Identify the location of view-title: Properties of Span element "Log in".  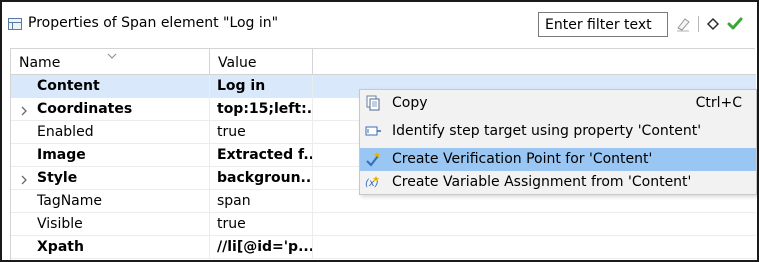
(153, 23).